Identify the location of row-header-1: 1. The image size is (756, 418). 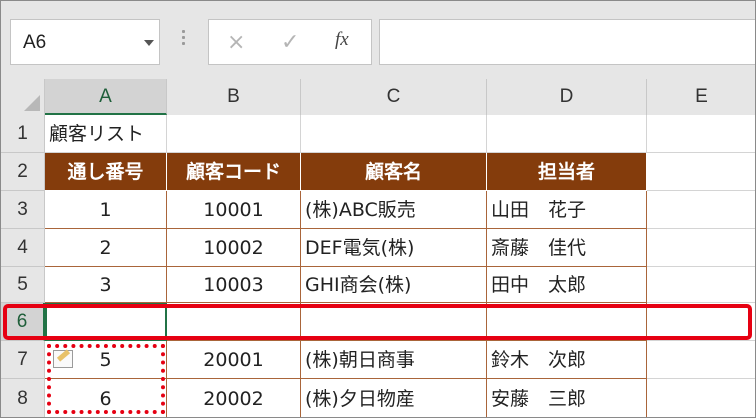
(23, 134).